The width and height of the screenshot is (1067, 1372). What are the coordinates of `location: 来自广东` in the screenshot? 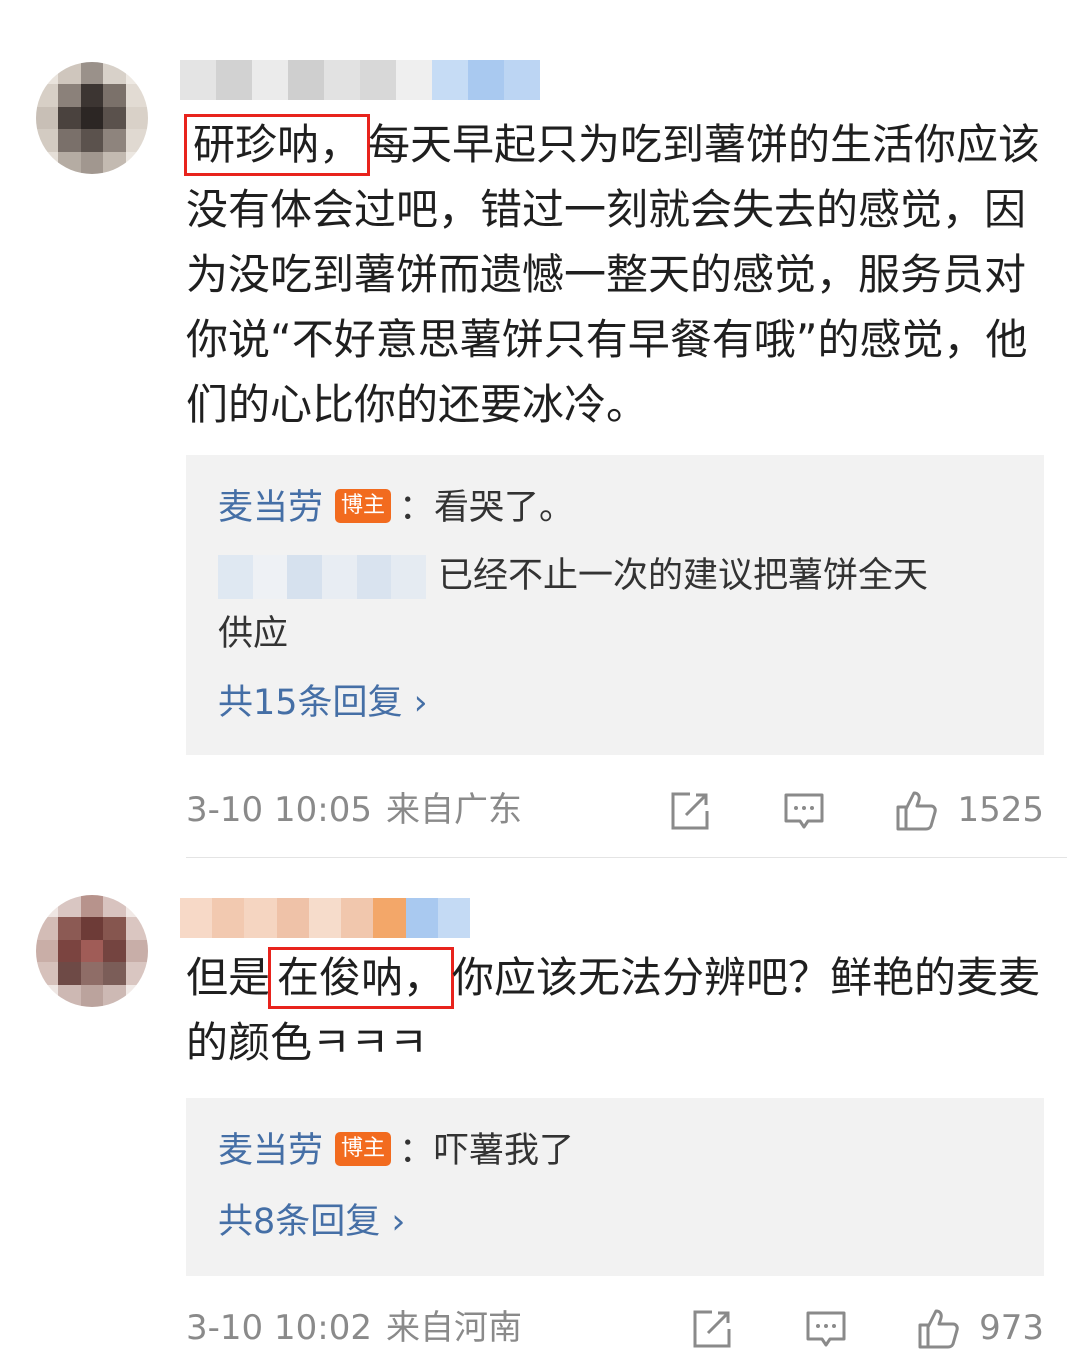 It's located at (454, 810).